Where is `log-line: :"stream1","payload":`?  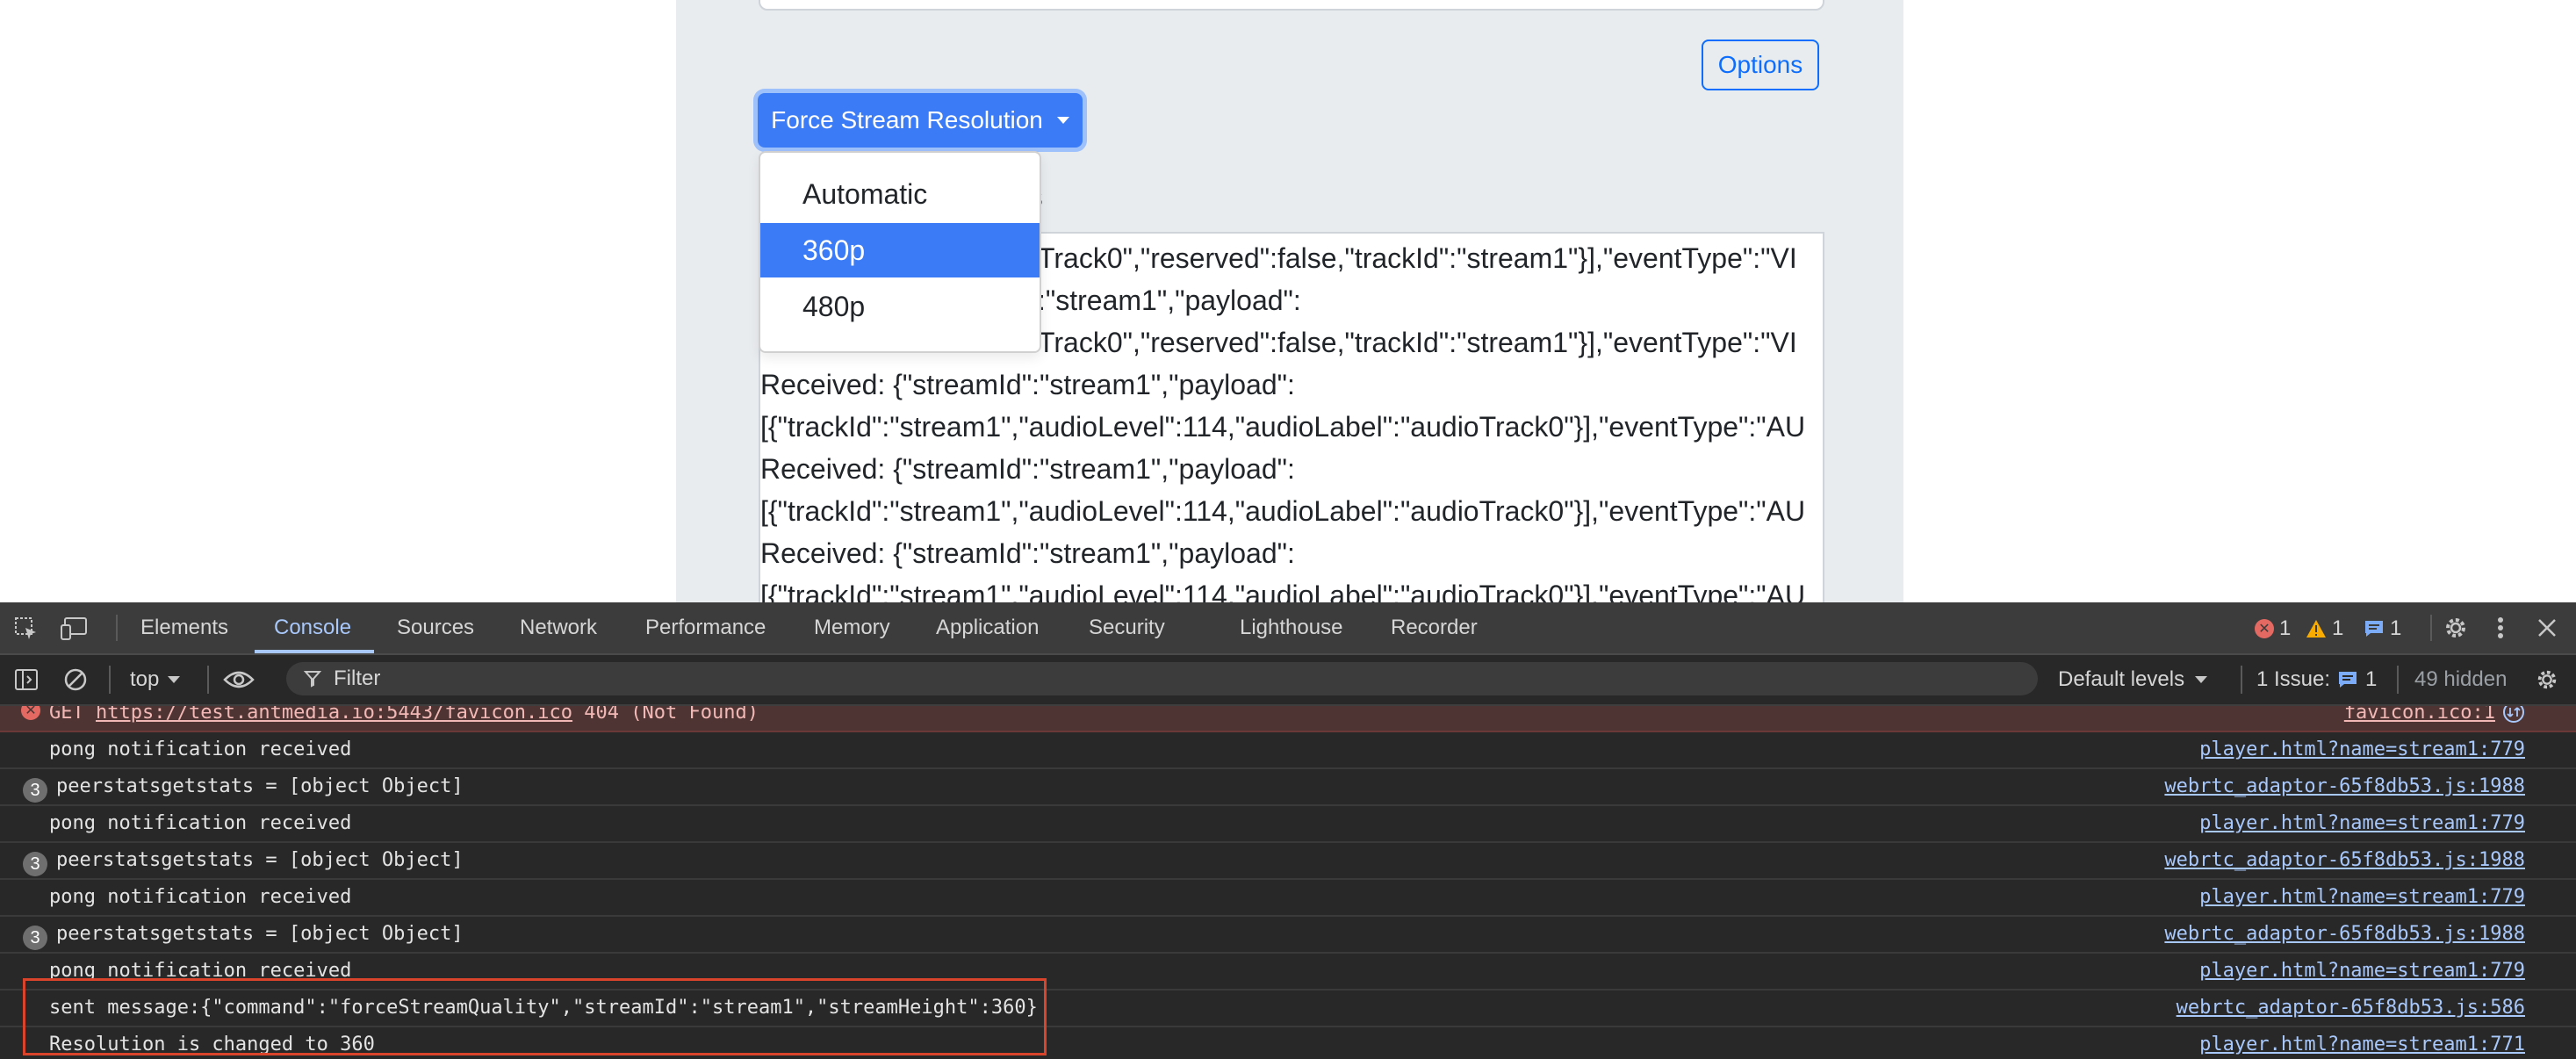
log-line: :"stream1","payload": is located at coordinates (1169, 300).